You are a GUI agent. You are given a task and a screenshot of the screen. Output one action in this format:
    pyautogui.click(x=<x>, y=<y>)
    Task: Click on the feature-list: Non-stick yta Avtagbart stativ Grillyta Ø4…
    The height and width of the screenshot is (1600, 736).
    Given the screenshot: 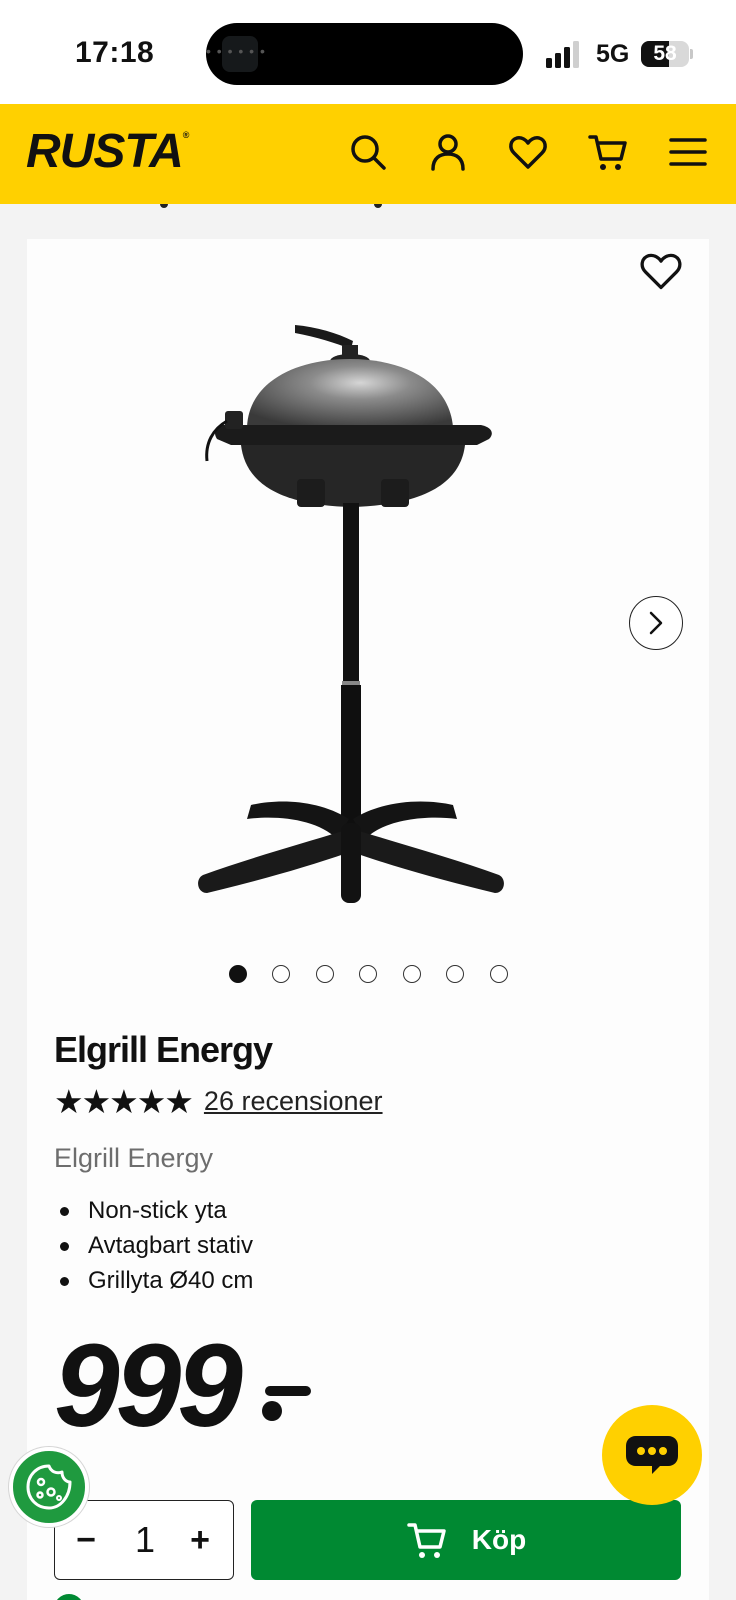 What is the action you would take?
    pyautogui.click(x=153, y=1245)
    